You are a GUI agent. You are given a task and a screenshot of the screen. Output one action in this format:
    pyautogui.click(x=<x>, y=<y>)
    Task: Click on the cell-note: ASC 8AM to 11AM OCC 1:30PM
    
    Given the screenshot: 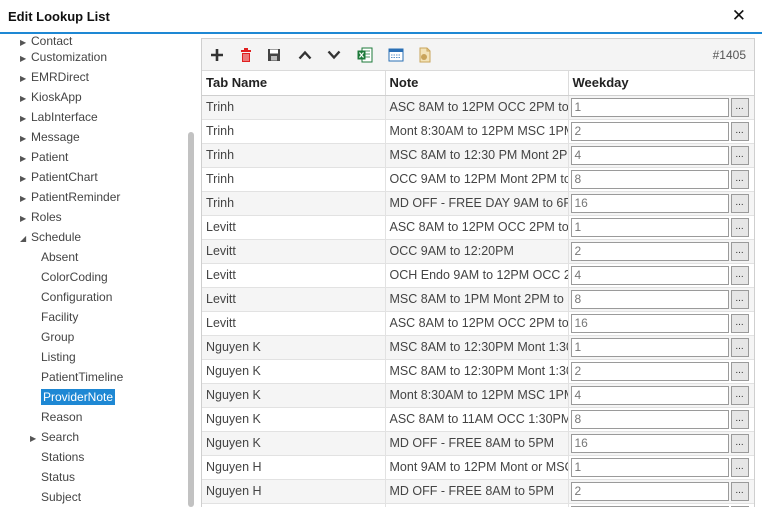 What is the action you would take?
    pyautogui.click(x=477, y=419)
    